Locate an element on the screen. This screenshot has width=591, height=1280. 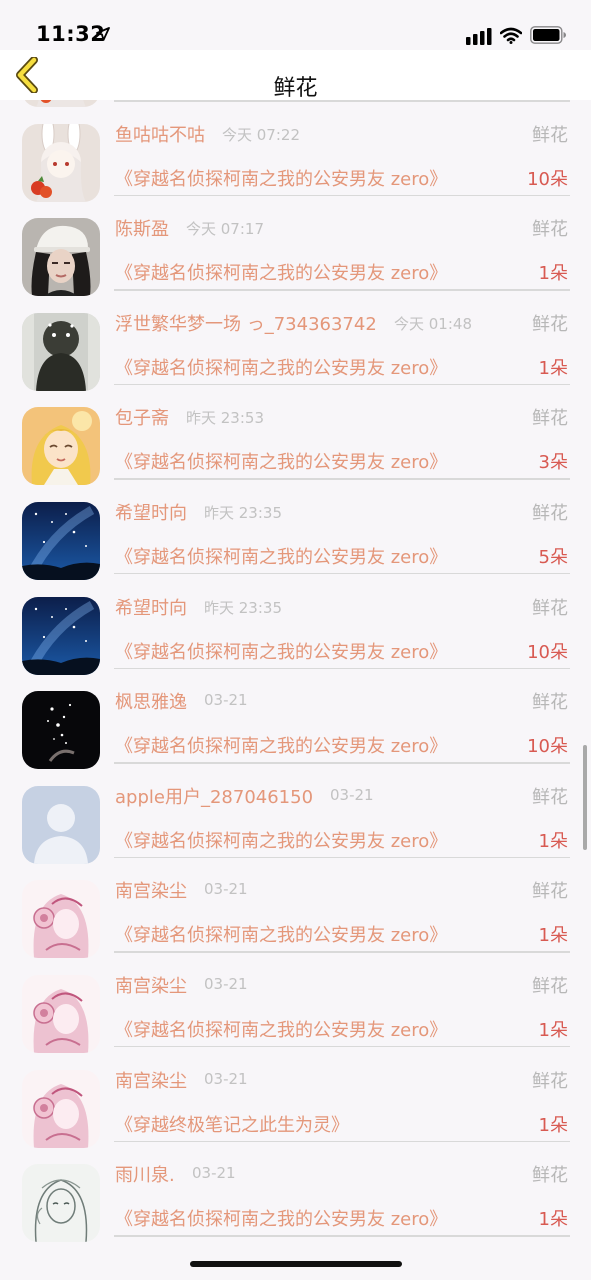
list-item: 陈斯盈 今天 07:17 鲜花 《穿越名侦探柯南之我的公安男友 zero》 1朵 is located at coordinates (295, 258).